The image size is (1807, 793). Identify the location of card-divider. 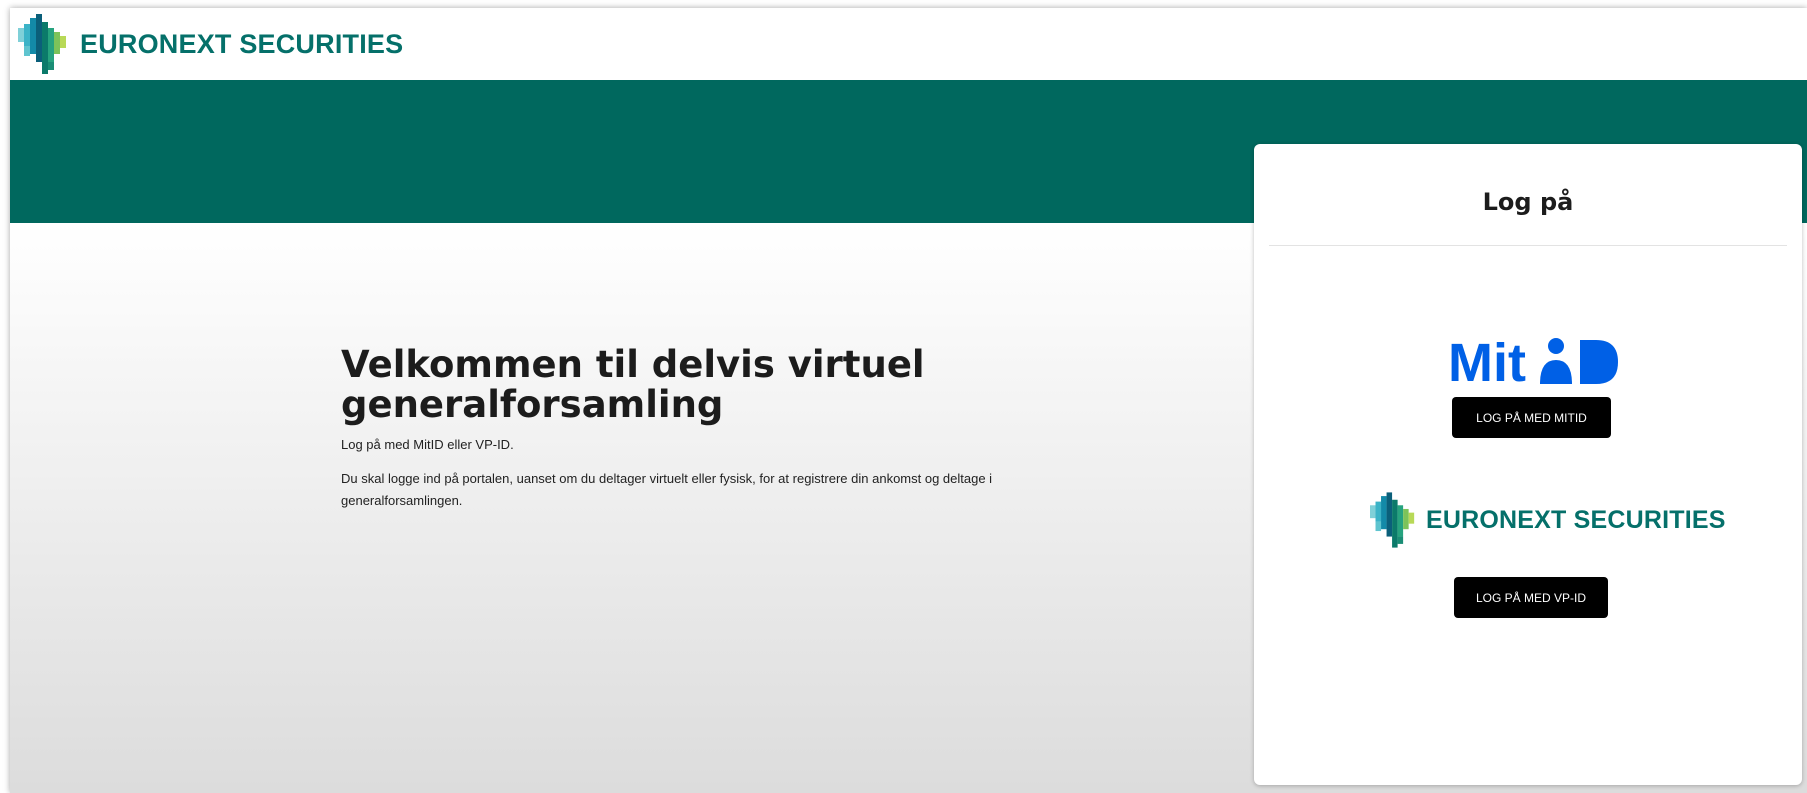
(1528, 245).